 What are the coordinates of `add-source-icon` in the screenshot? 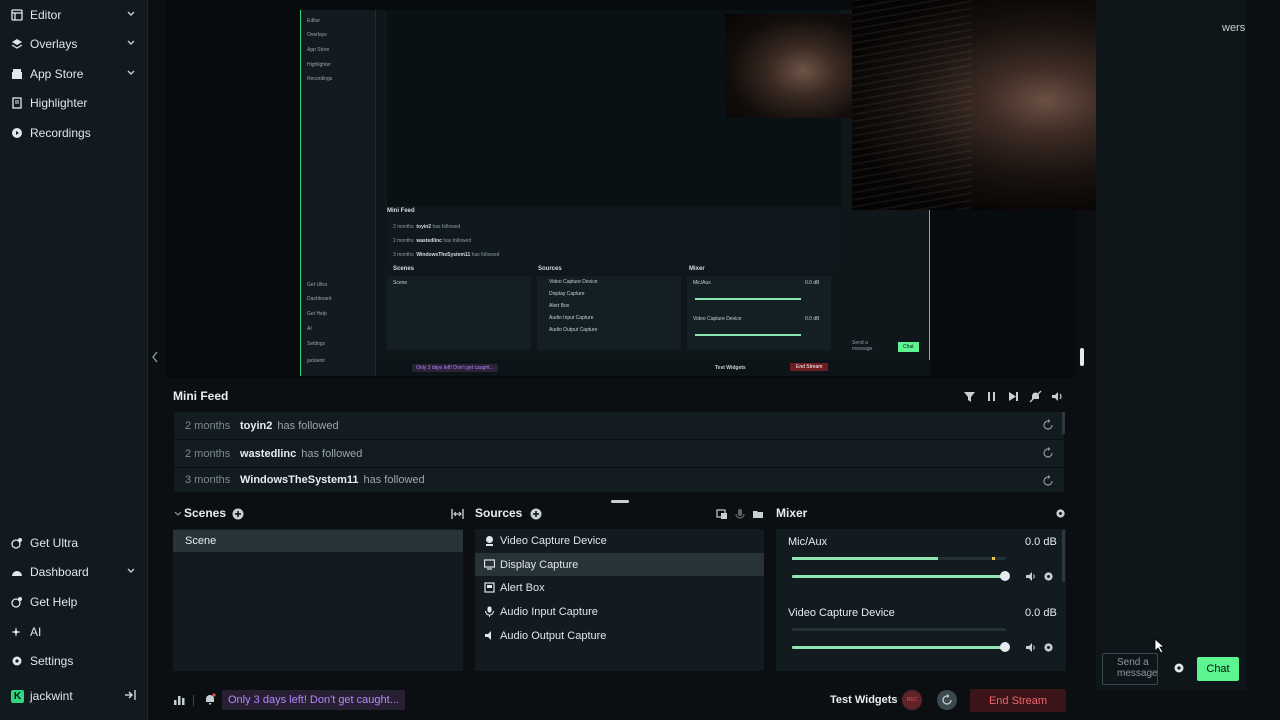 It's located at (536, 514).